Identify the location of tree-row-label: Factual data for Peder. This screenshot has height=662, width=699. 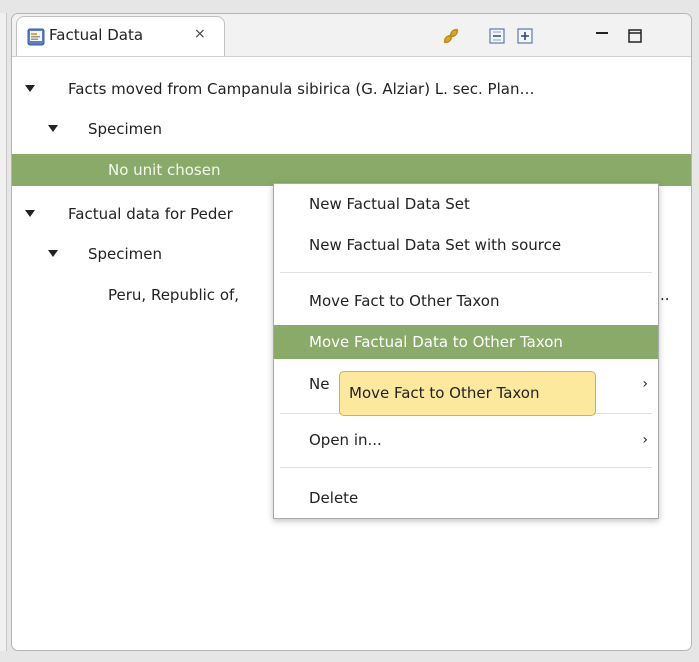
(150, 214).